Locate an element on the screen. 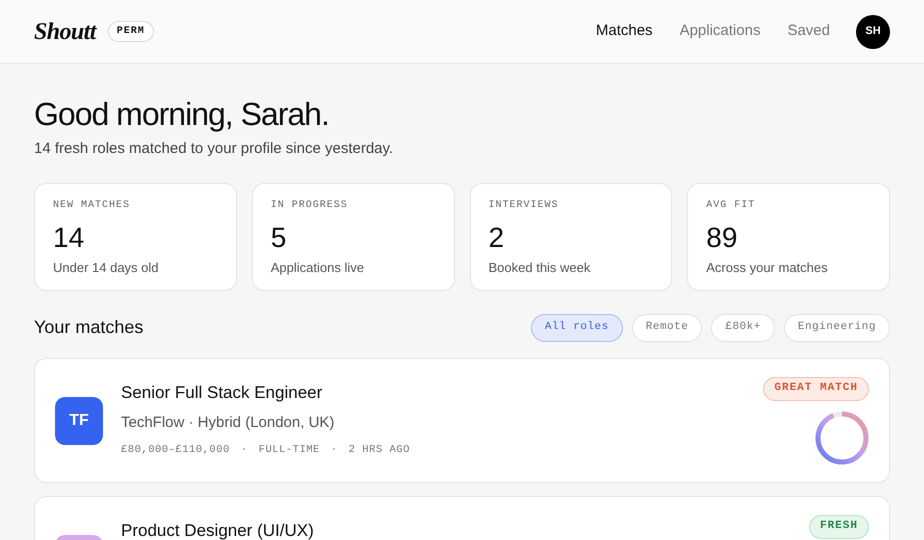 The width and height of the screenshot is (924, 540). job-meta: £80,000–£110,000 is located at coordinates (175, 450).